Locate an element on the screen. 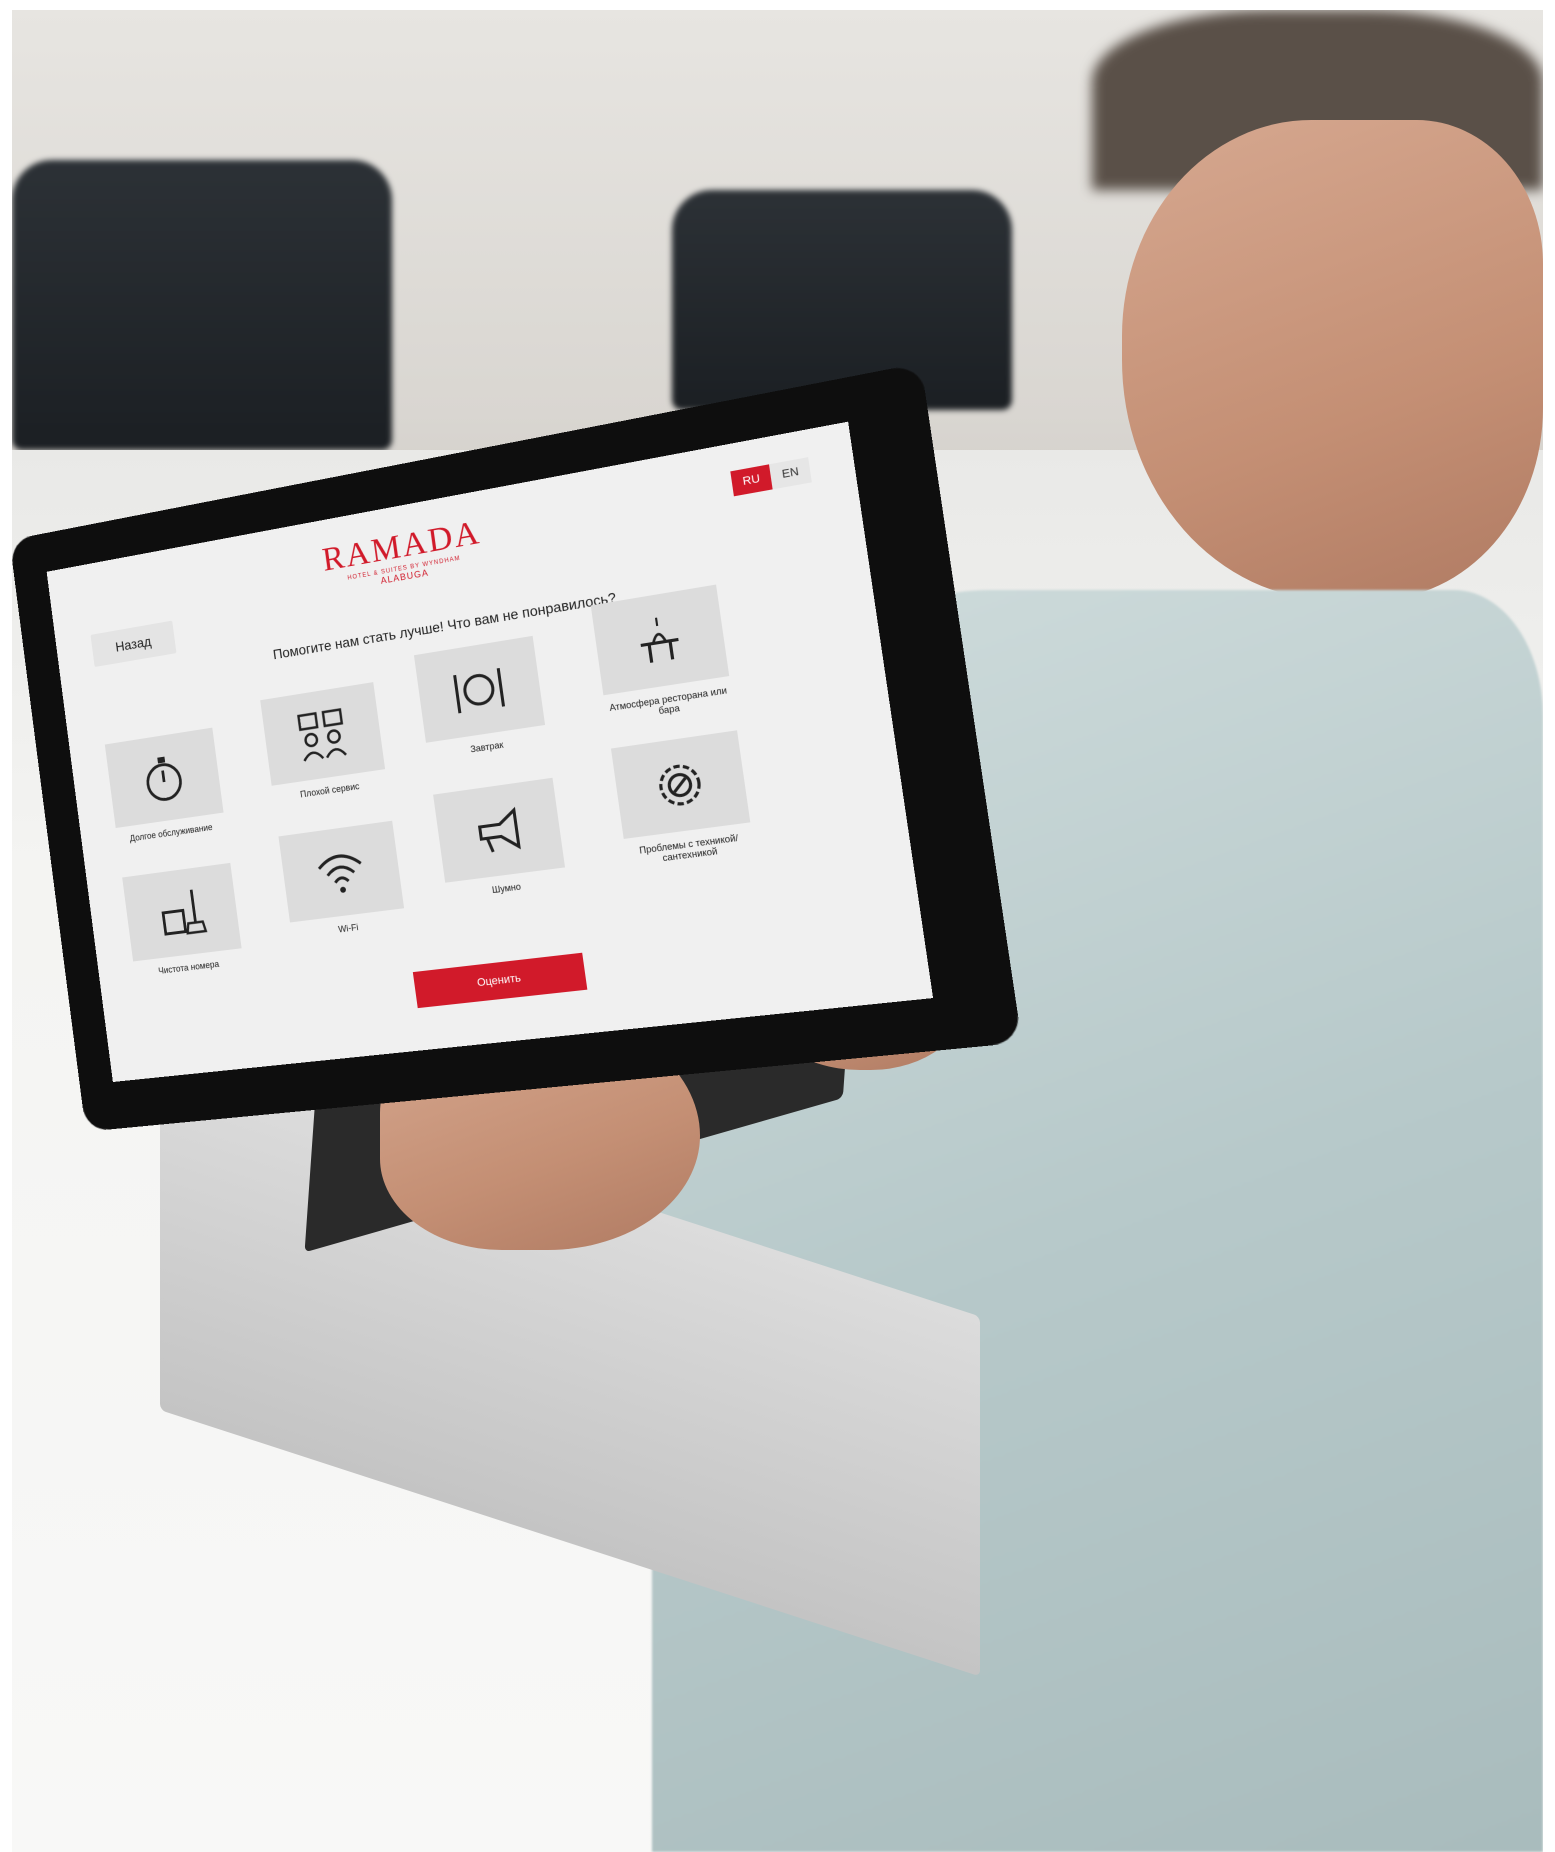 The width and height of the screenshot is (1555, 1852). service-people-icon is located at coordinates (322, 734).